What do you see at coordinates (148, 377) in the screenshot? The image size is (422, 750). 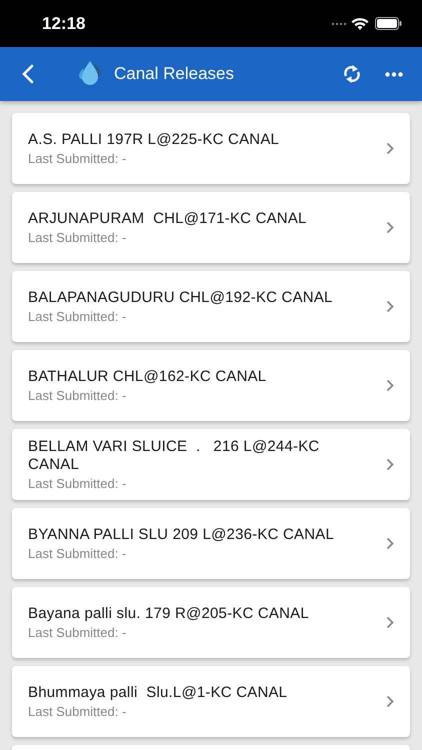 I see `canal-name: BATHALUR CHL@162-KC CANAL` at bounding box center [148, 377].